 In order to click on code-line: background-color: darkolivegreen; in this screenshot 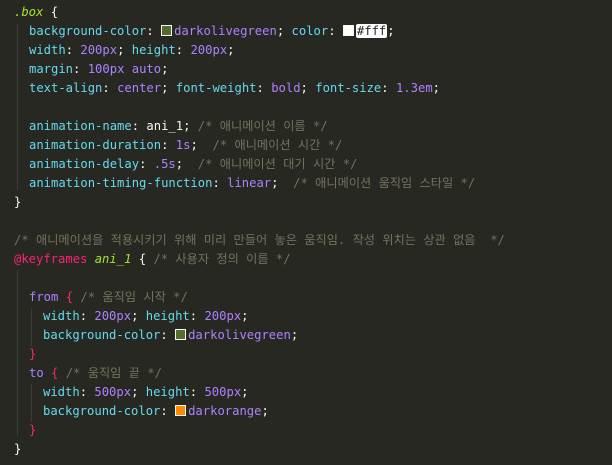, I will do `click(171, 335)`.